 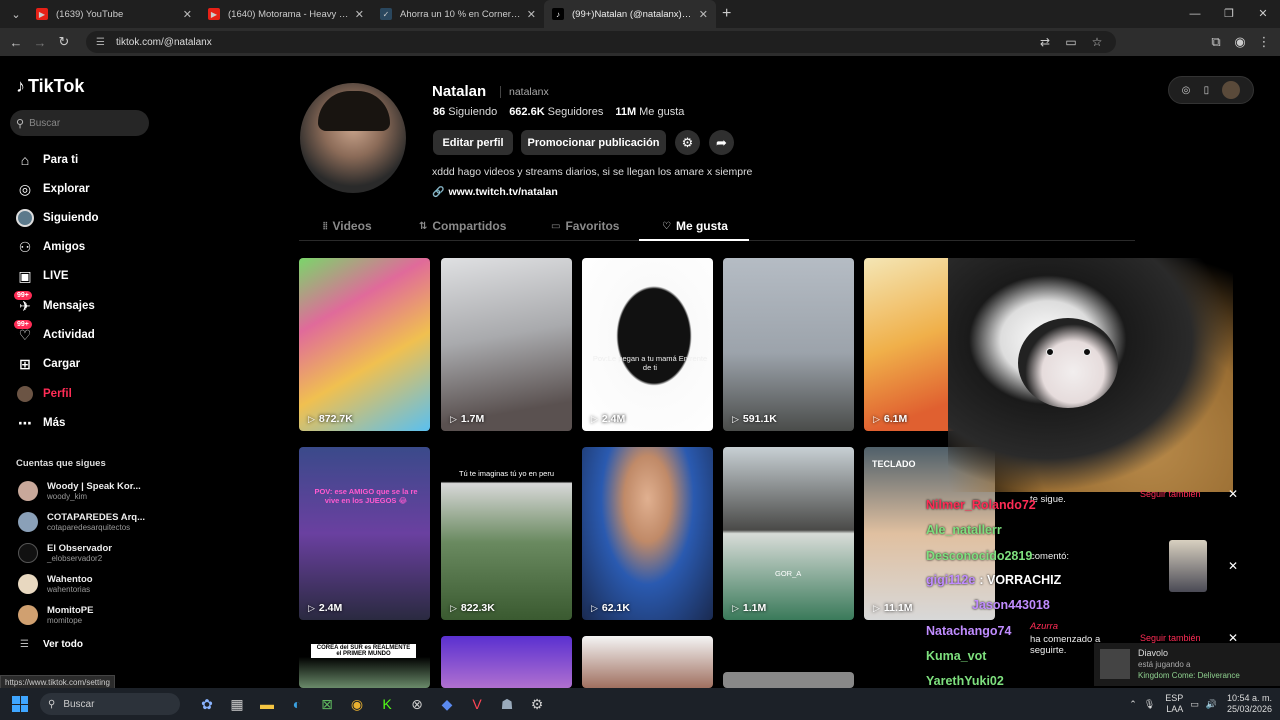 What do you see at coordinates (57, 218) in the screenshot?
I see `nav-item-siguiendo: Siguiendo` at bounding box center [57, 218].